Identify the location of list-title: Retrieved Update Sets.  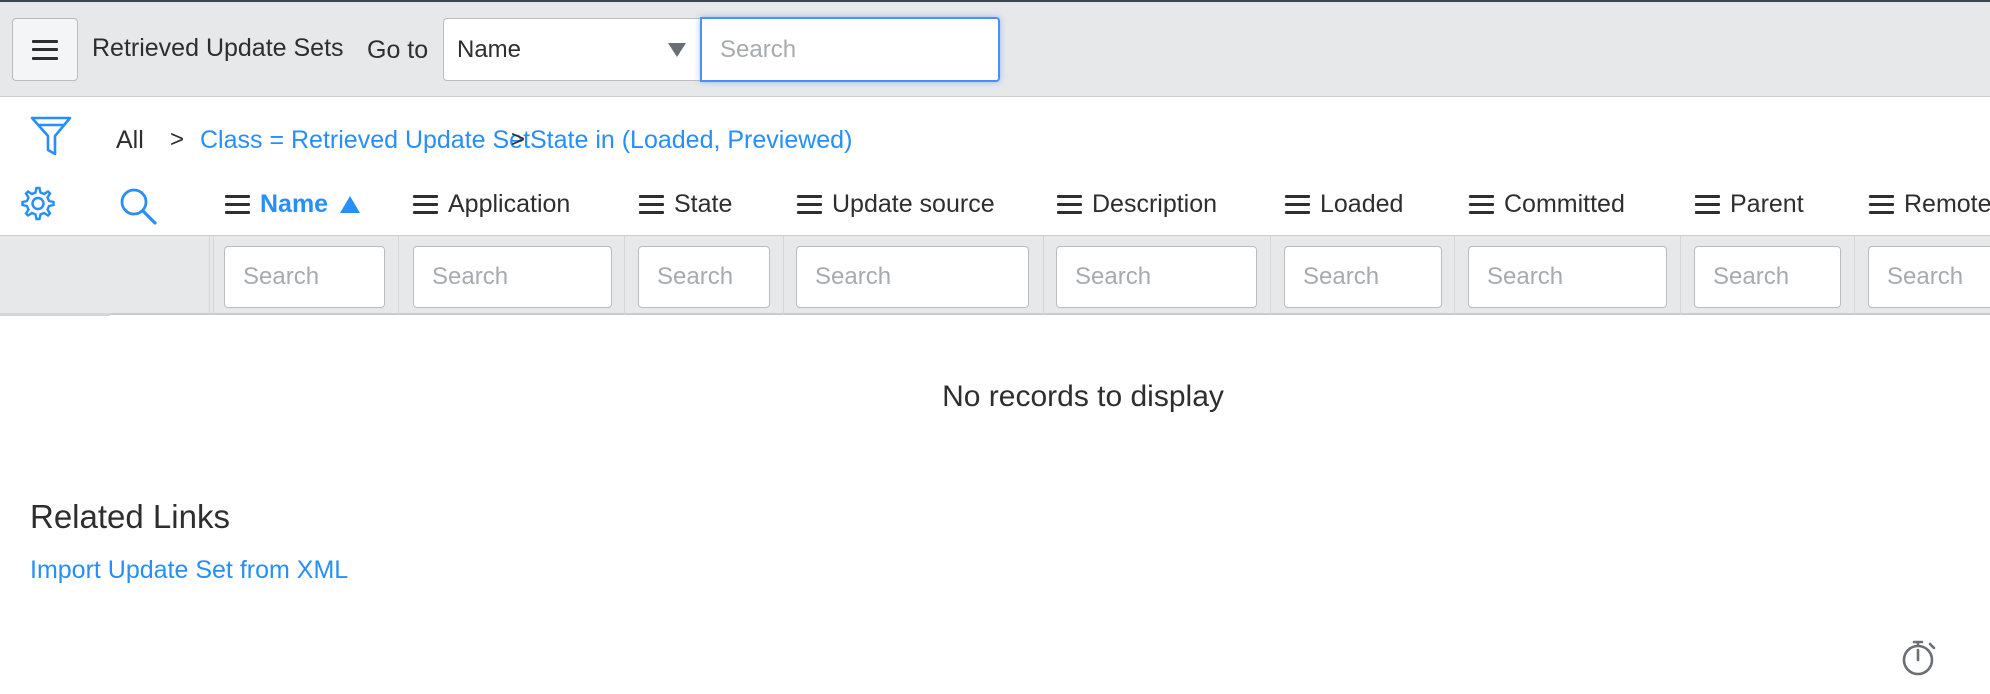
(218, 48).